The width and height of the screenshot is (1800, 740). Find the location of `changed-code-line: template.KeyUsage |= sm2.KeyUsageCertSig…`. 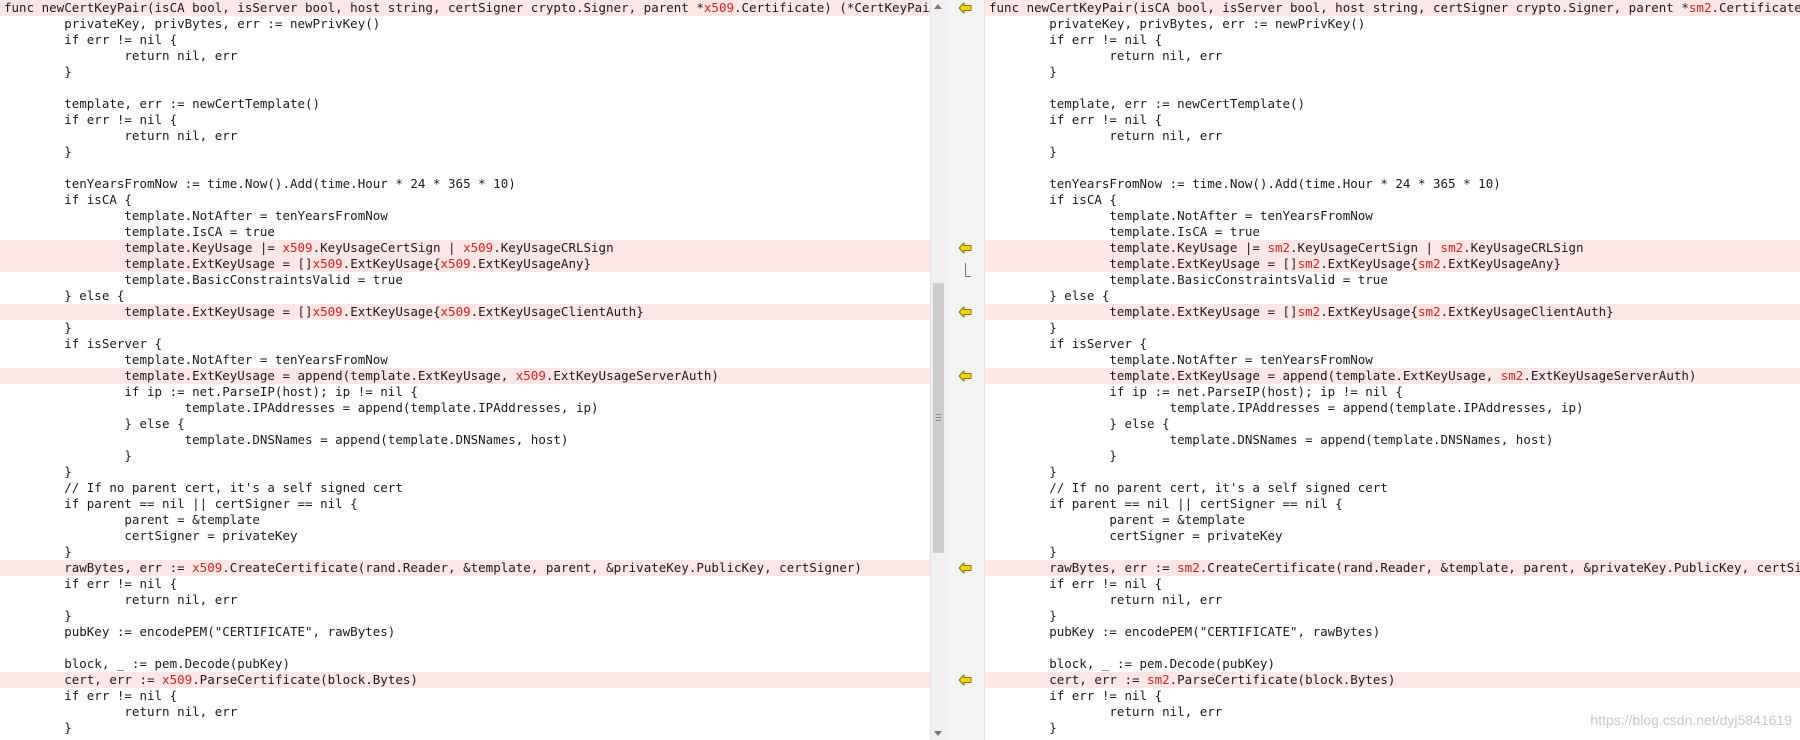

changed-code-line: template.KeyUsage |= sm2.KeyUsageCertSig… is located at coordinates (1392, 248).